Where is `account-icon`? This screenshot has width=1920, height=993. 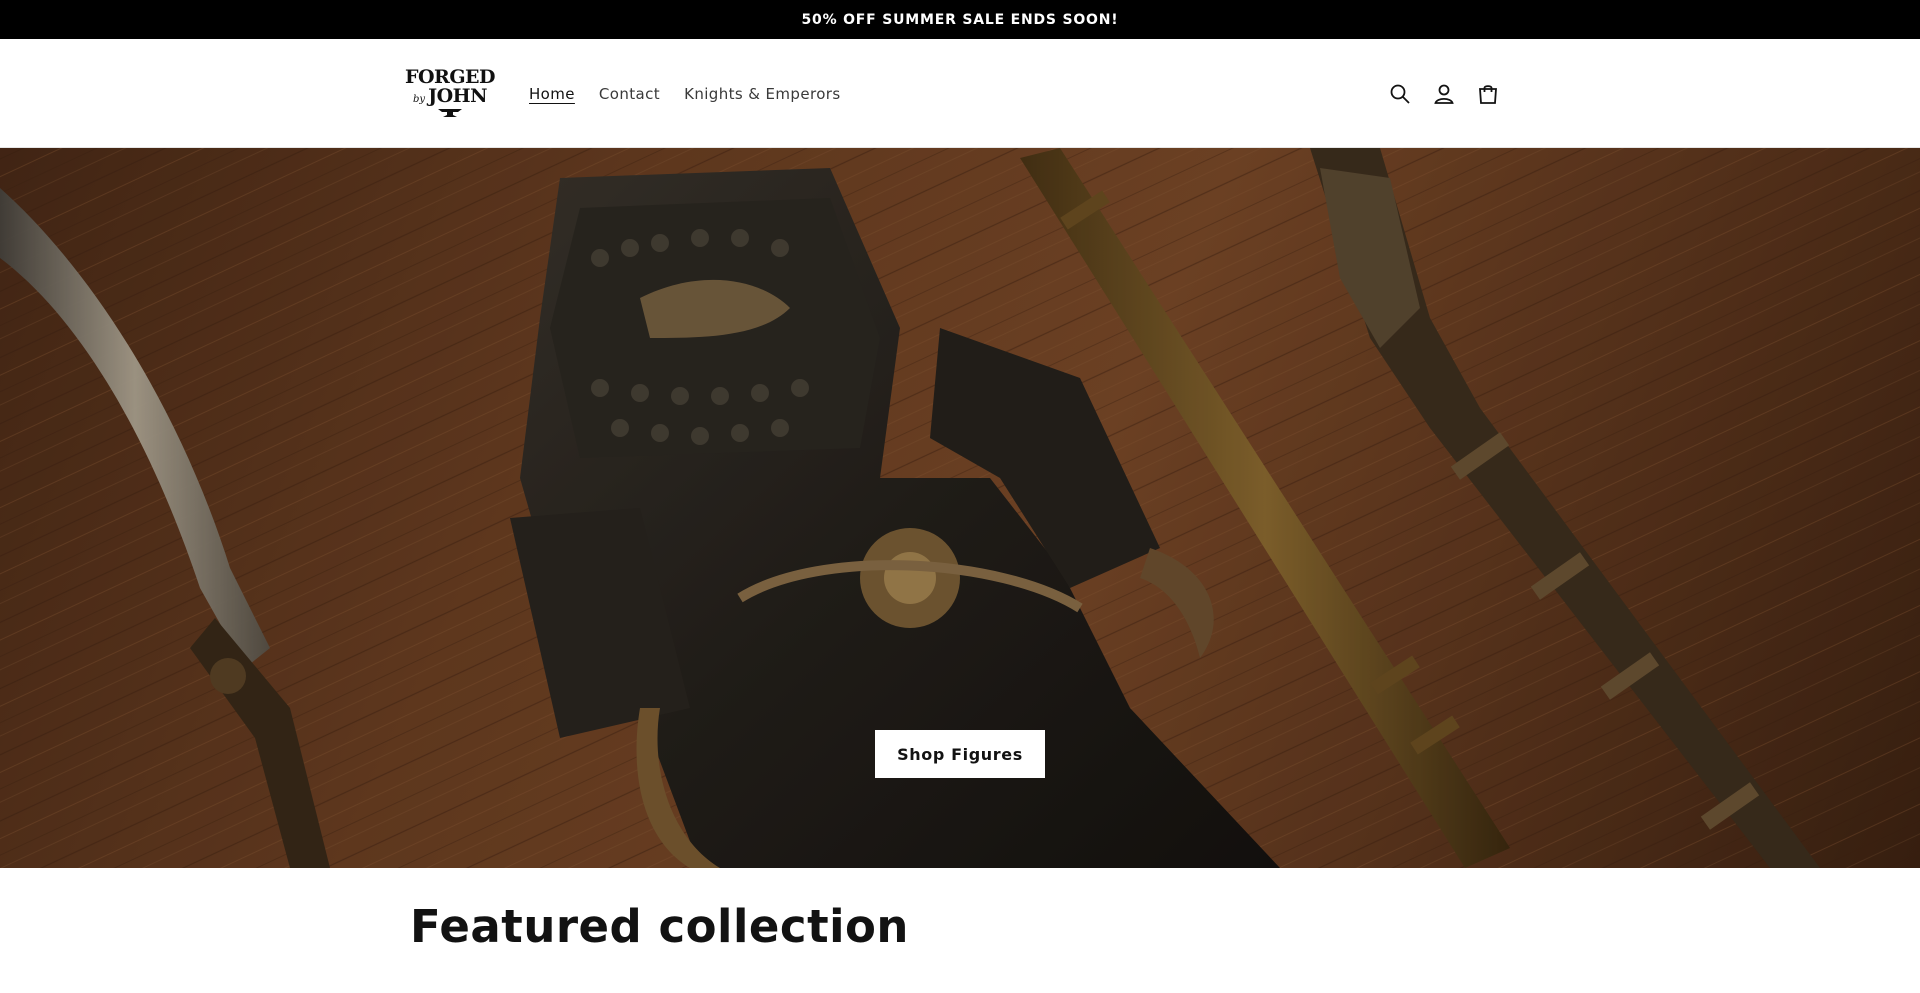 account-icon is located at coordinates (1444, 94).